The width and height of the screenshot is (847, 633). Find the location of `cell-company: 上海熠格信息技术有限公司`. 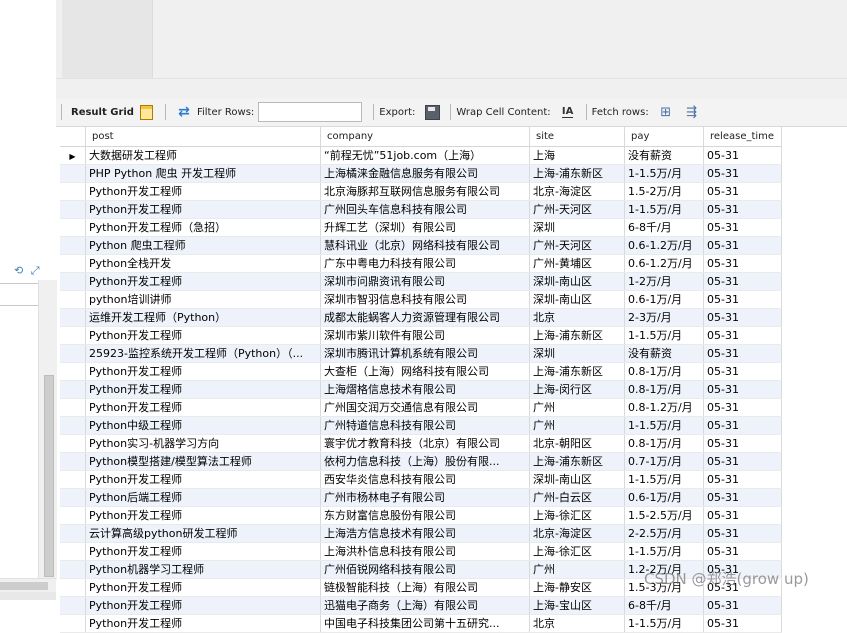

cell-company: 上海熠格信息技术有限公司 is located at coordinates (425, 389).